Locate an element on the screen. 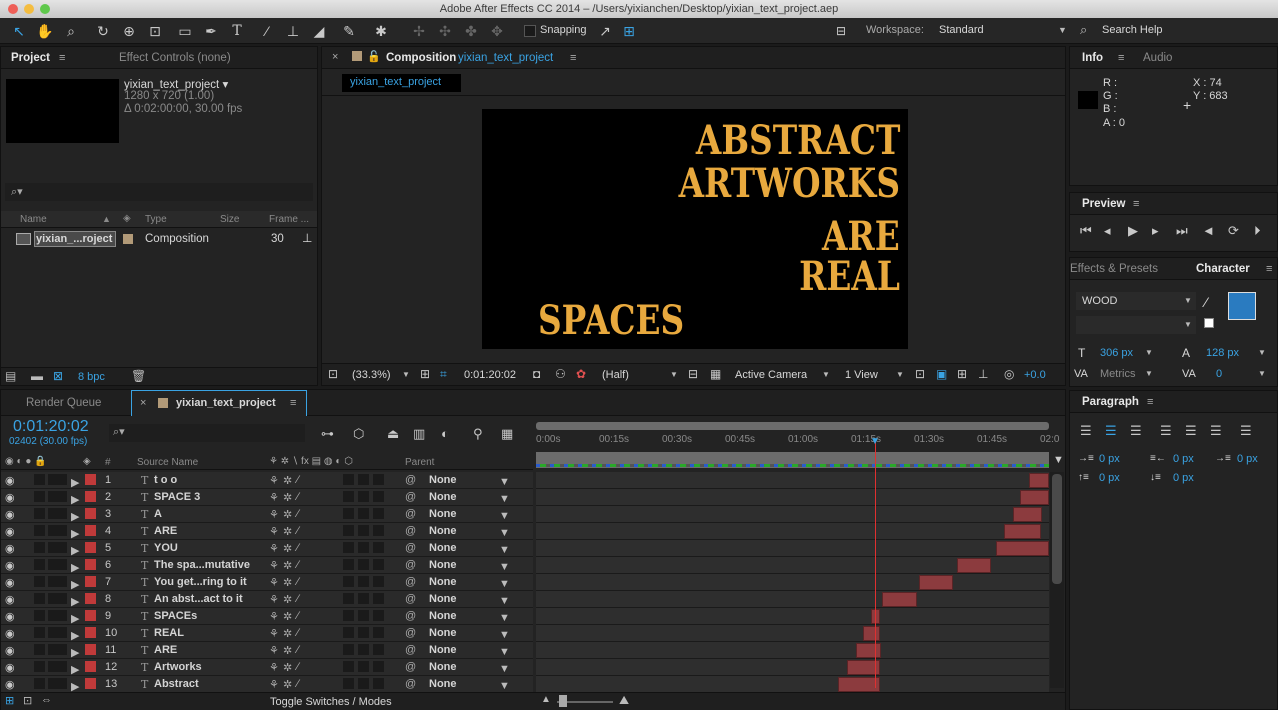  rotation-tool-icon: ↻ is located at coordinates (103, 31).